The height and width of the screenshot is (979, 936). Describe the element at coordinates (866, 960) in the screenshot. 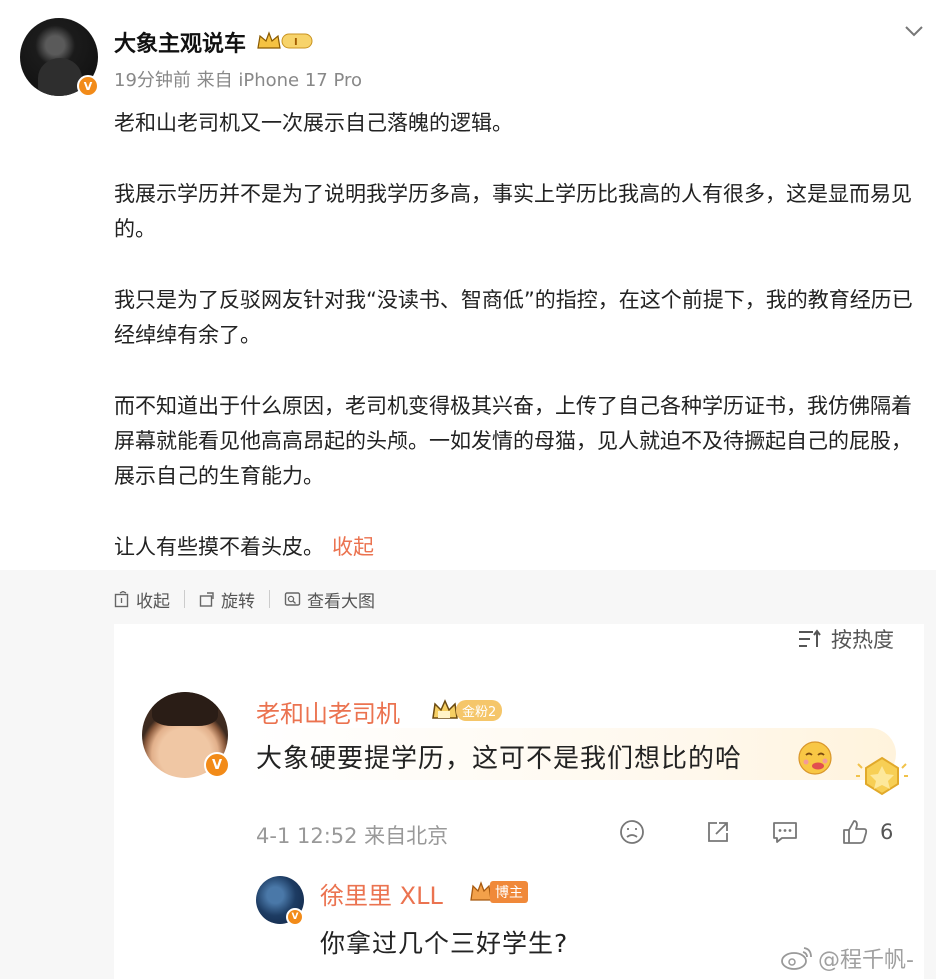

I see `watermark-text: @程千帆-` at that location.